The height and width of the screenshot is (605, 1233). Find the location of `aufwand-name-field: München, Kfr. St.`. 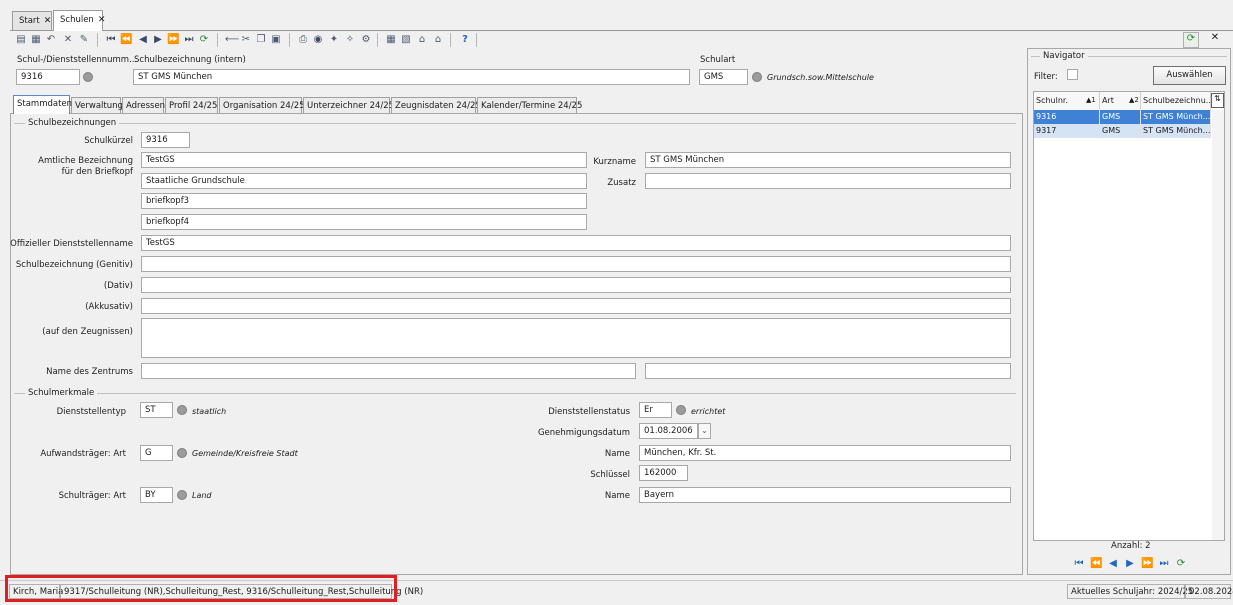

aufwand-name-field: München, Kfr. St. is located at coordinates (825, 453).